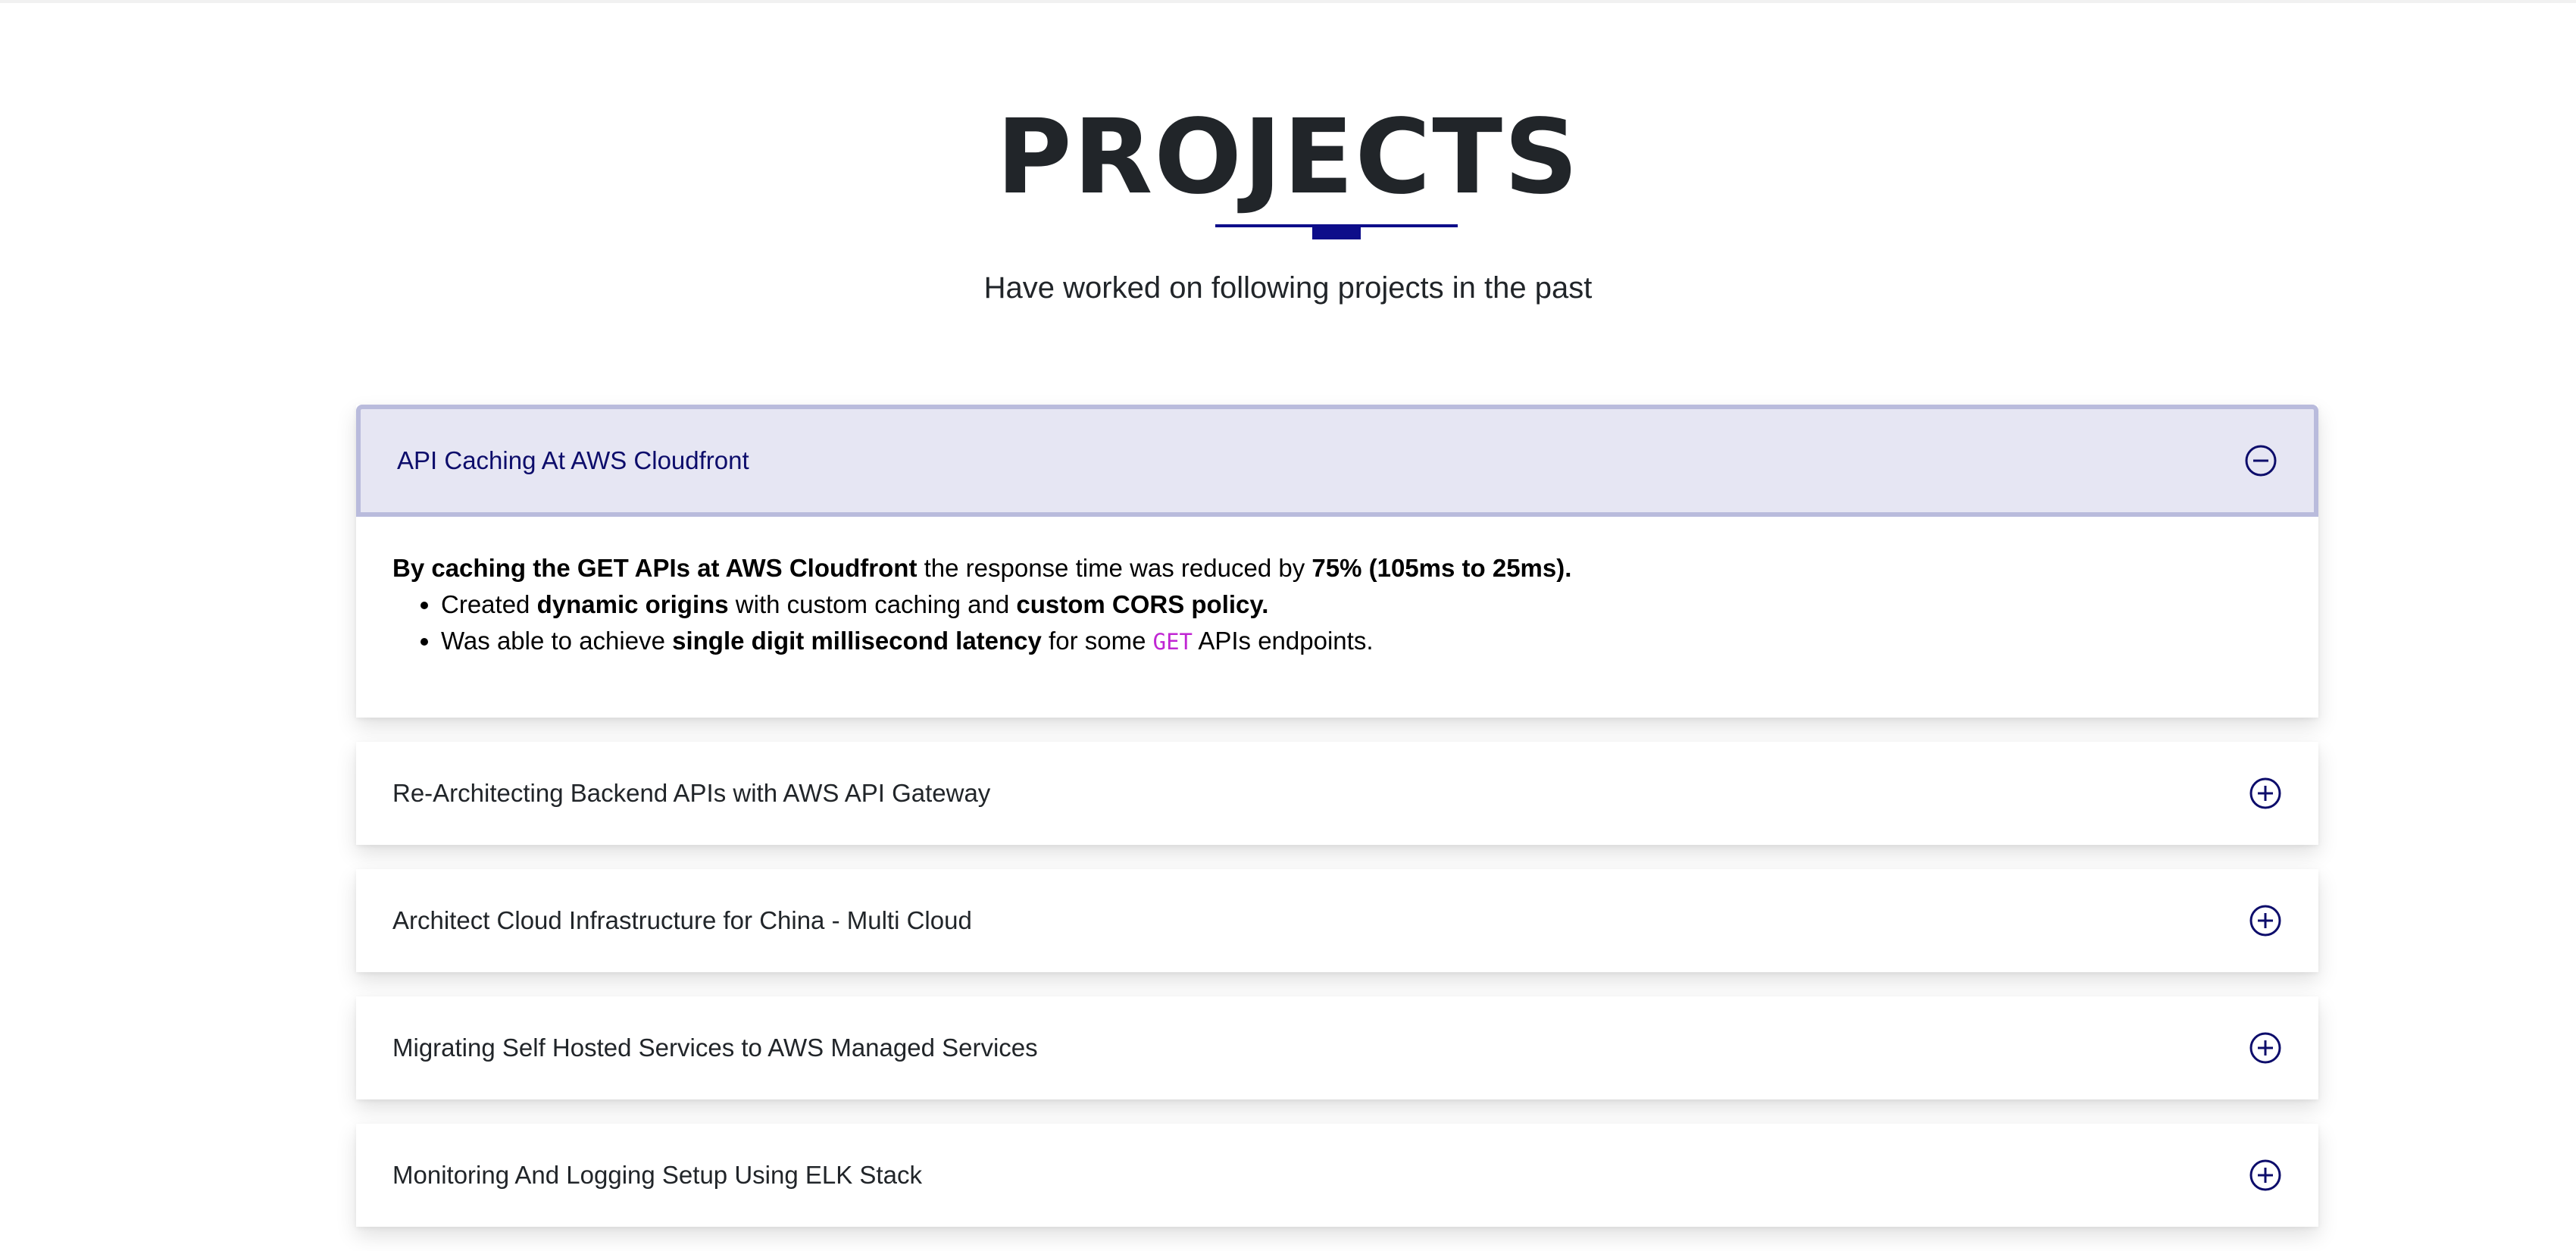 The image size is (2576, 1251). I want to click on summary-text: the response time was reduced by, so click(1114, 568).